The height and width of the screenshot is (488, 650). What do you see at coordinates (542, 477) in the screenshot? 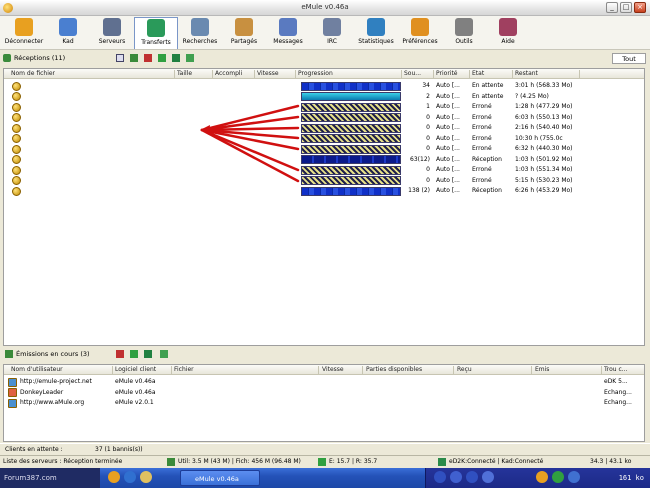
I see `tray-emule-icon` at bounding box center [542, 477].